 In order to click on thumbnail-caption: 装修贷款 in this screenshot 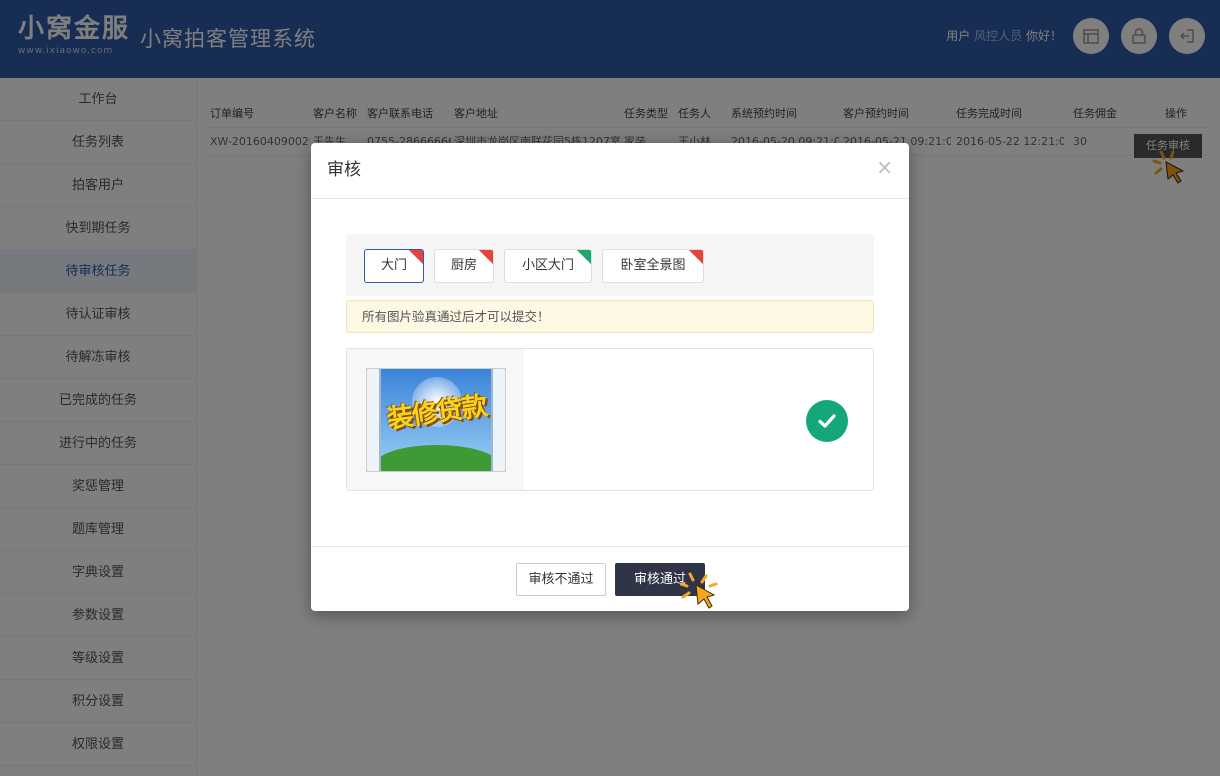, I will do `click(437, 413)`.